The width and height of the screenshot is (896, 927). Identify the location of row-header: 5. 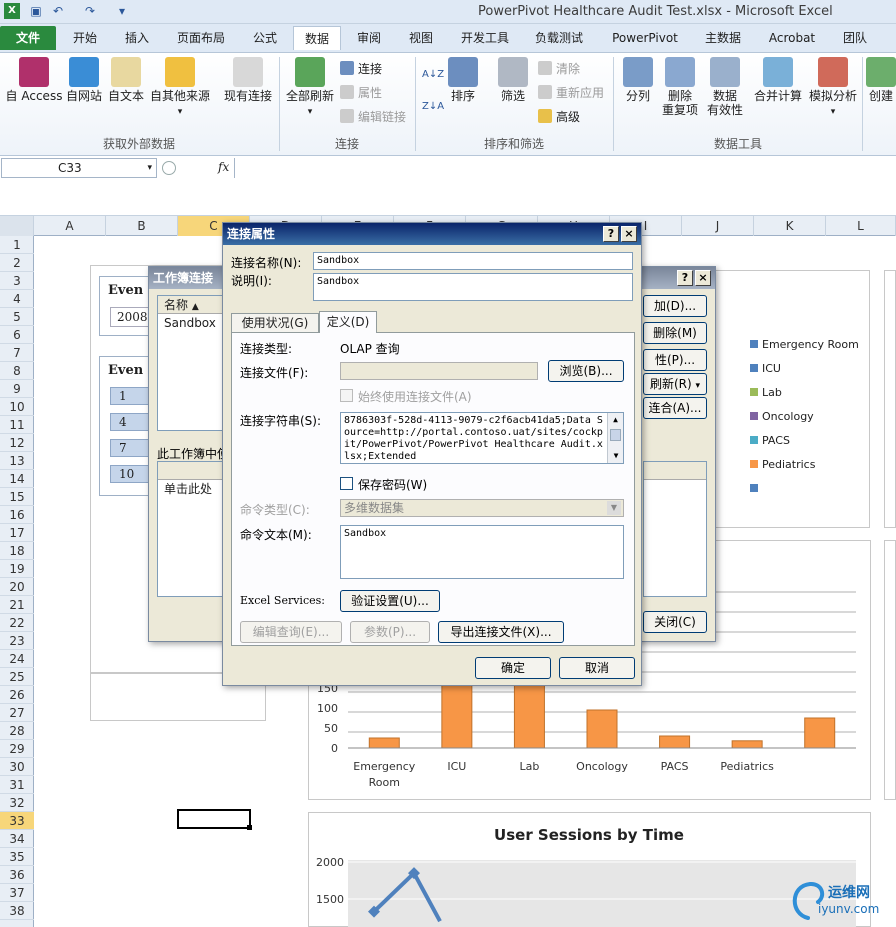
(17, 317).